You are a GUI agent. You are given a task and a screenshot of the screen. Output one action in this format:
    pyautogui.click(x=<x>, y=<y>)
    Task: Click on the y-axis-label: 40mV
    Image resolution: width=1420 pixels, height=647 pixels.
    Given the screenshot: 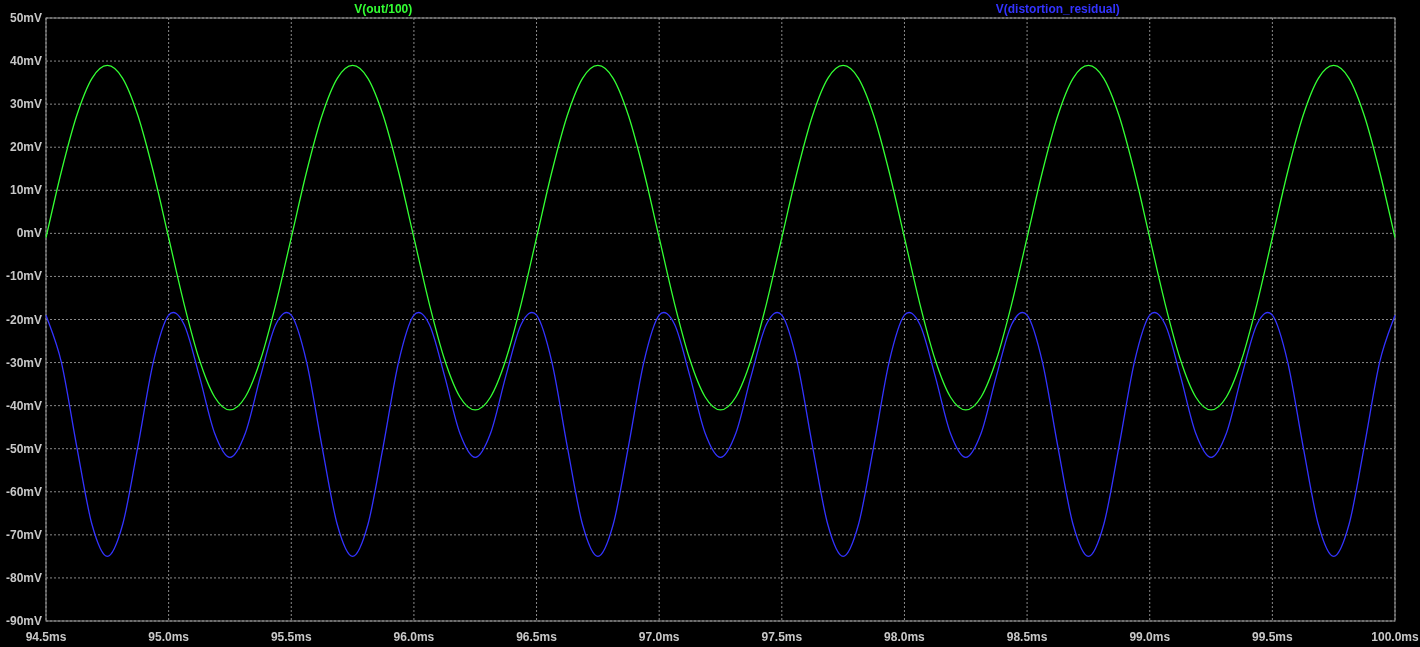 What is the action you would take?
    pyautogui.click(x=25, y=61)
    